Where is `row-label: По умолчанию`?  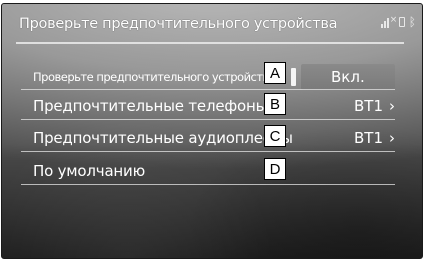 row-label: По умолчанию is located at coordinates (89, 171).